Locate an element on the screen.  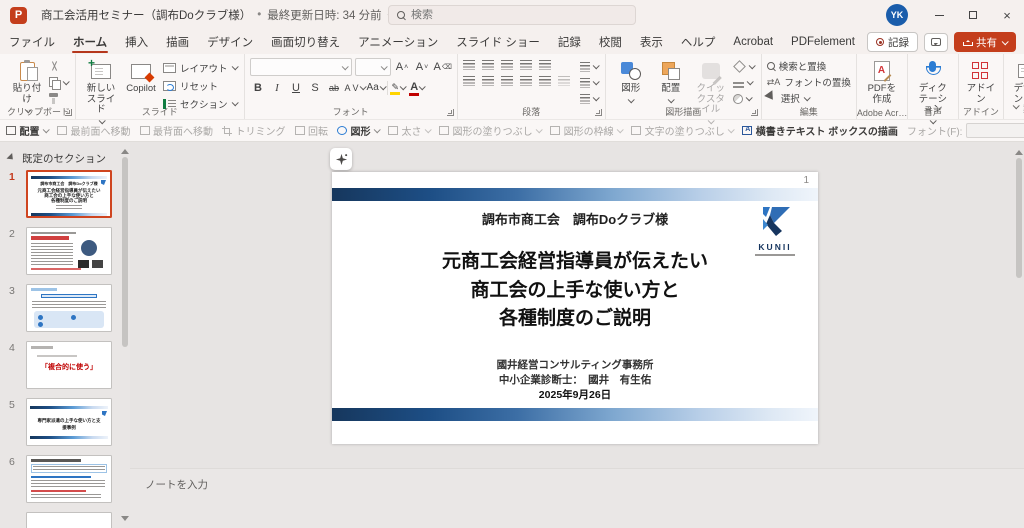
powerpoint-app-icon: P is located at coordinates (18, 15).